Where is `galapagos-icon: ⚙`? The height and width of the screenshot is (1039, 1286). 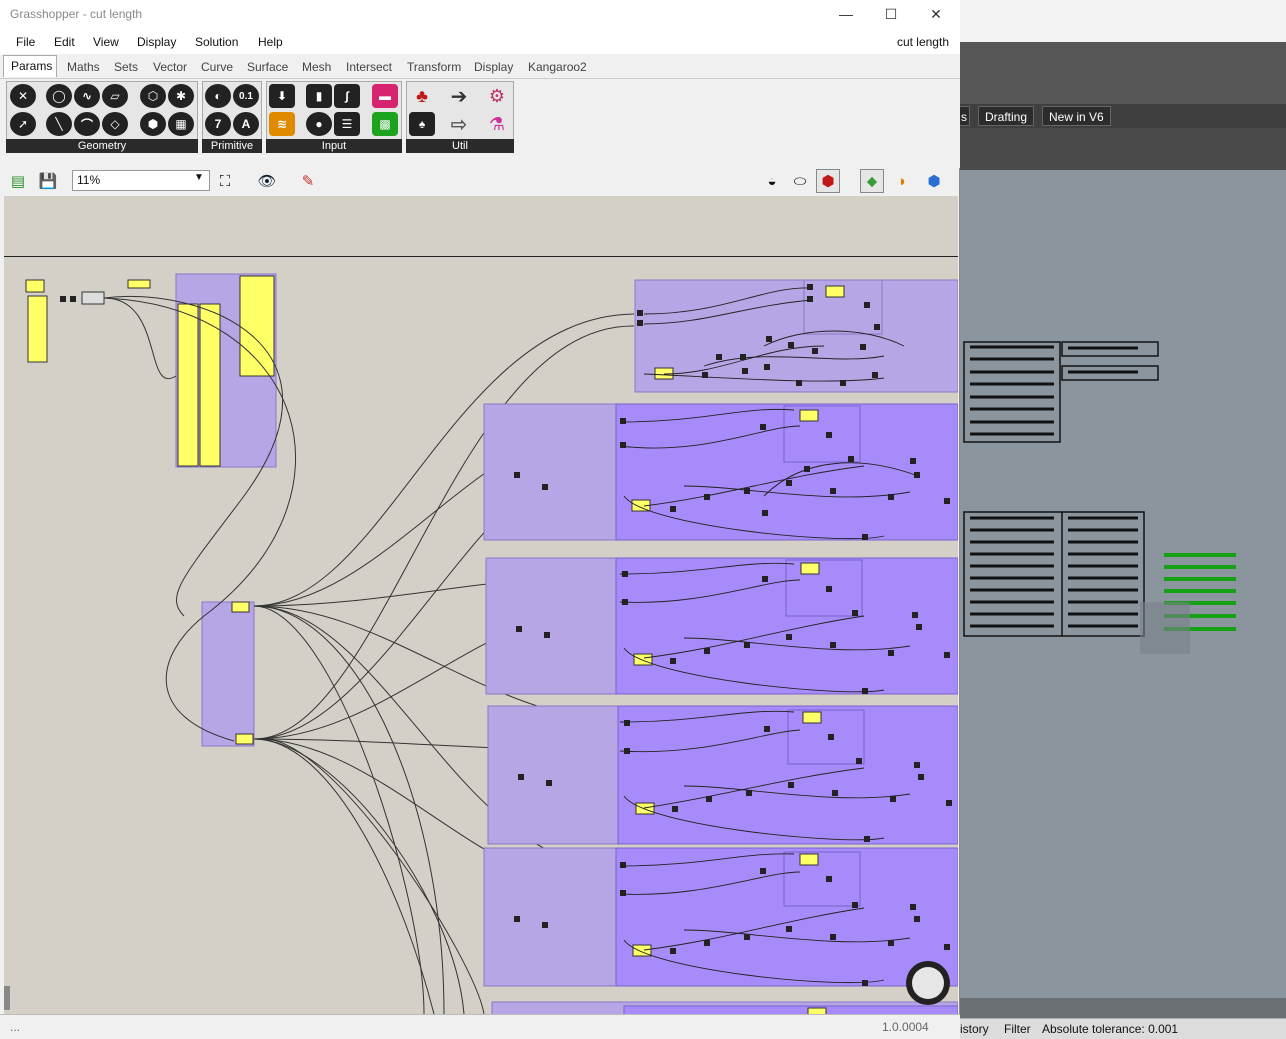
galapagos-icon: ⚙ is located at coordinates (497, 96).